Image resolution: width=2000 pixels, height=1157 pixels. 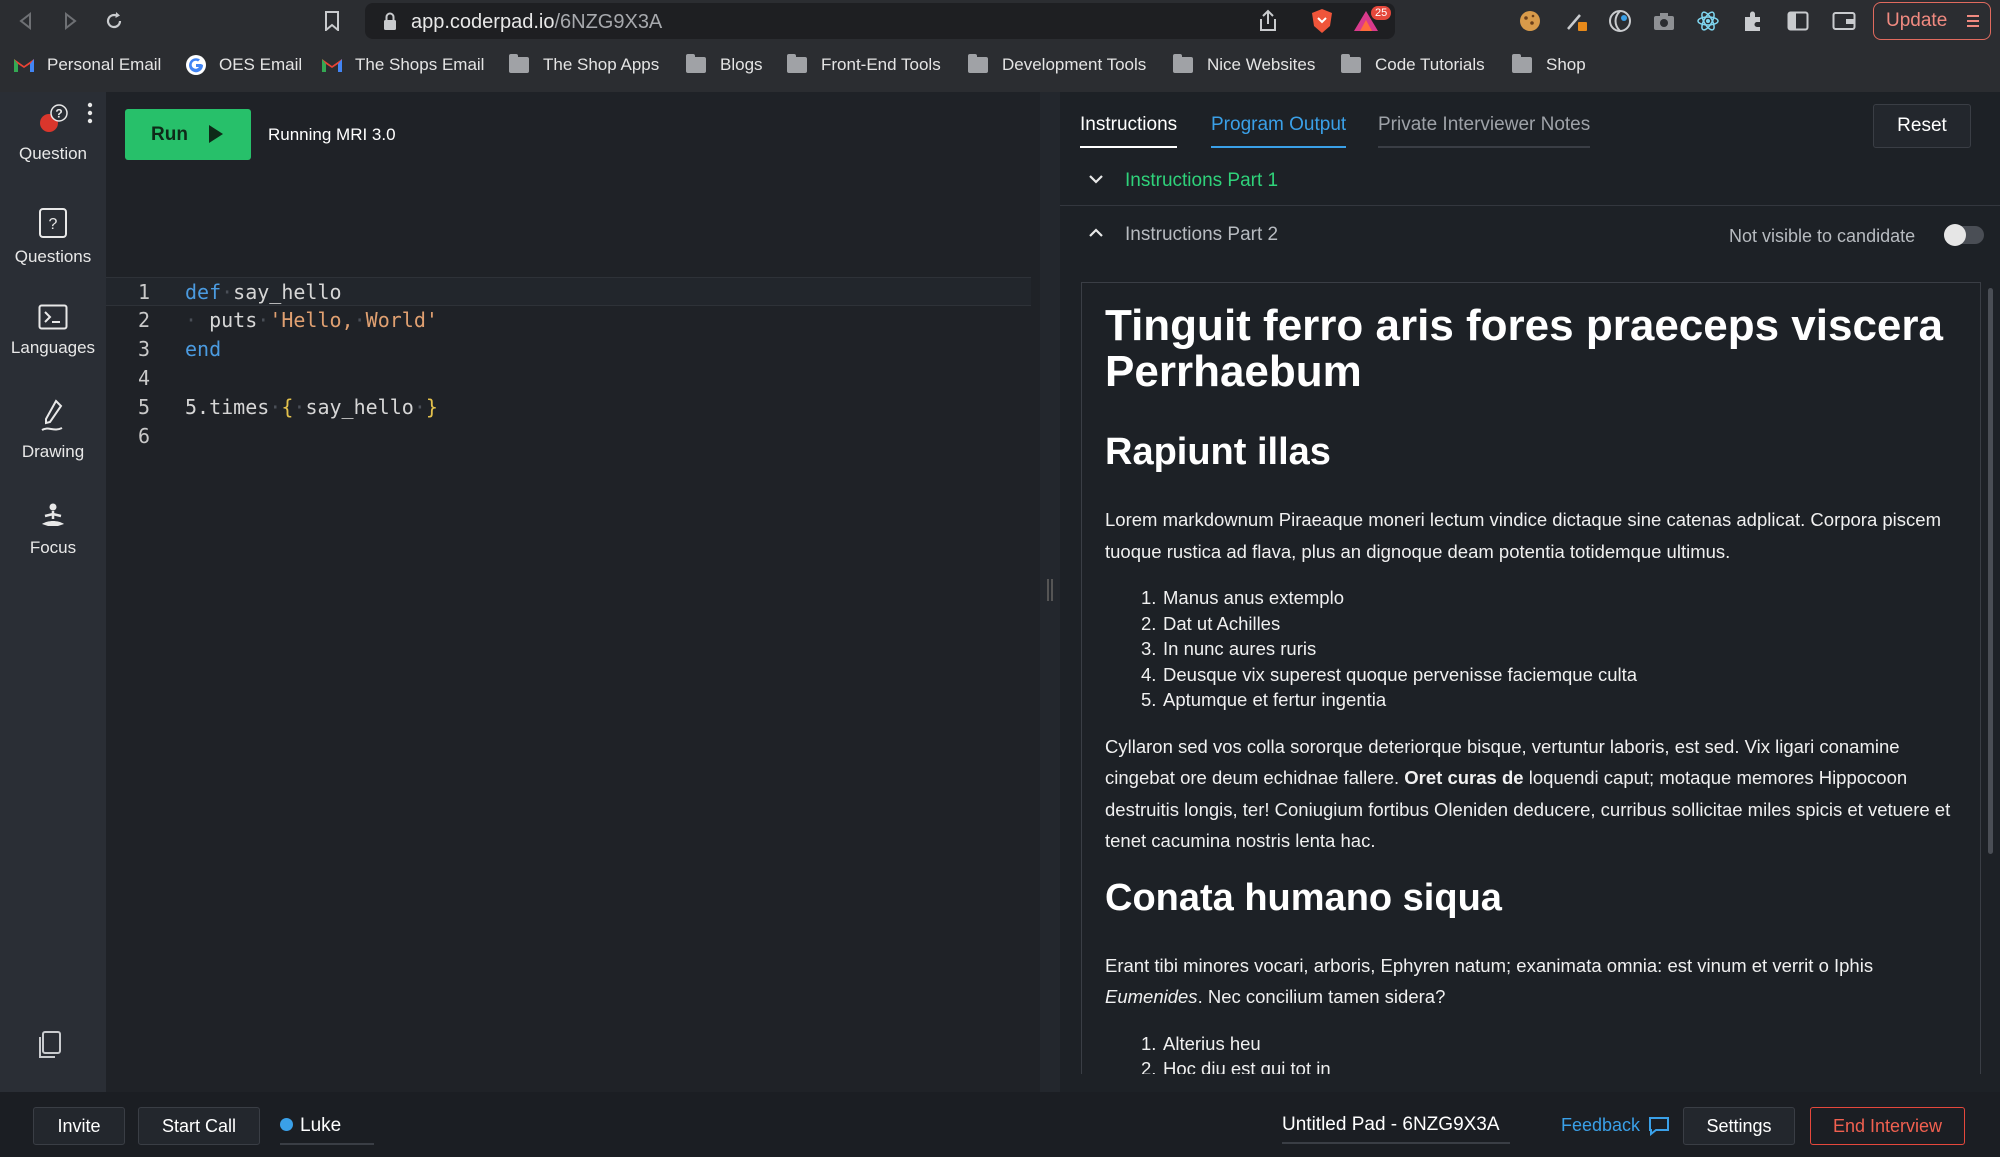 What do you see at coordinates (1798, 21) in the screenshot?
I see `sidebar-toggle-icon` at bounding box center [1798, 21].